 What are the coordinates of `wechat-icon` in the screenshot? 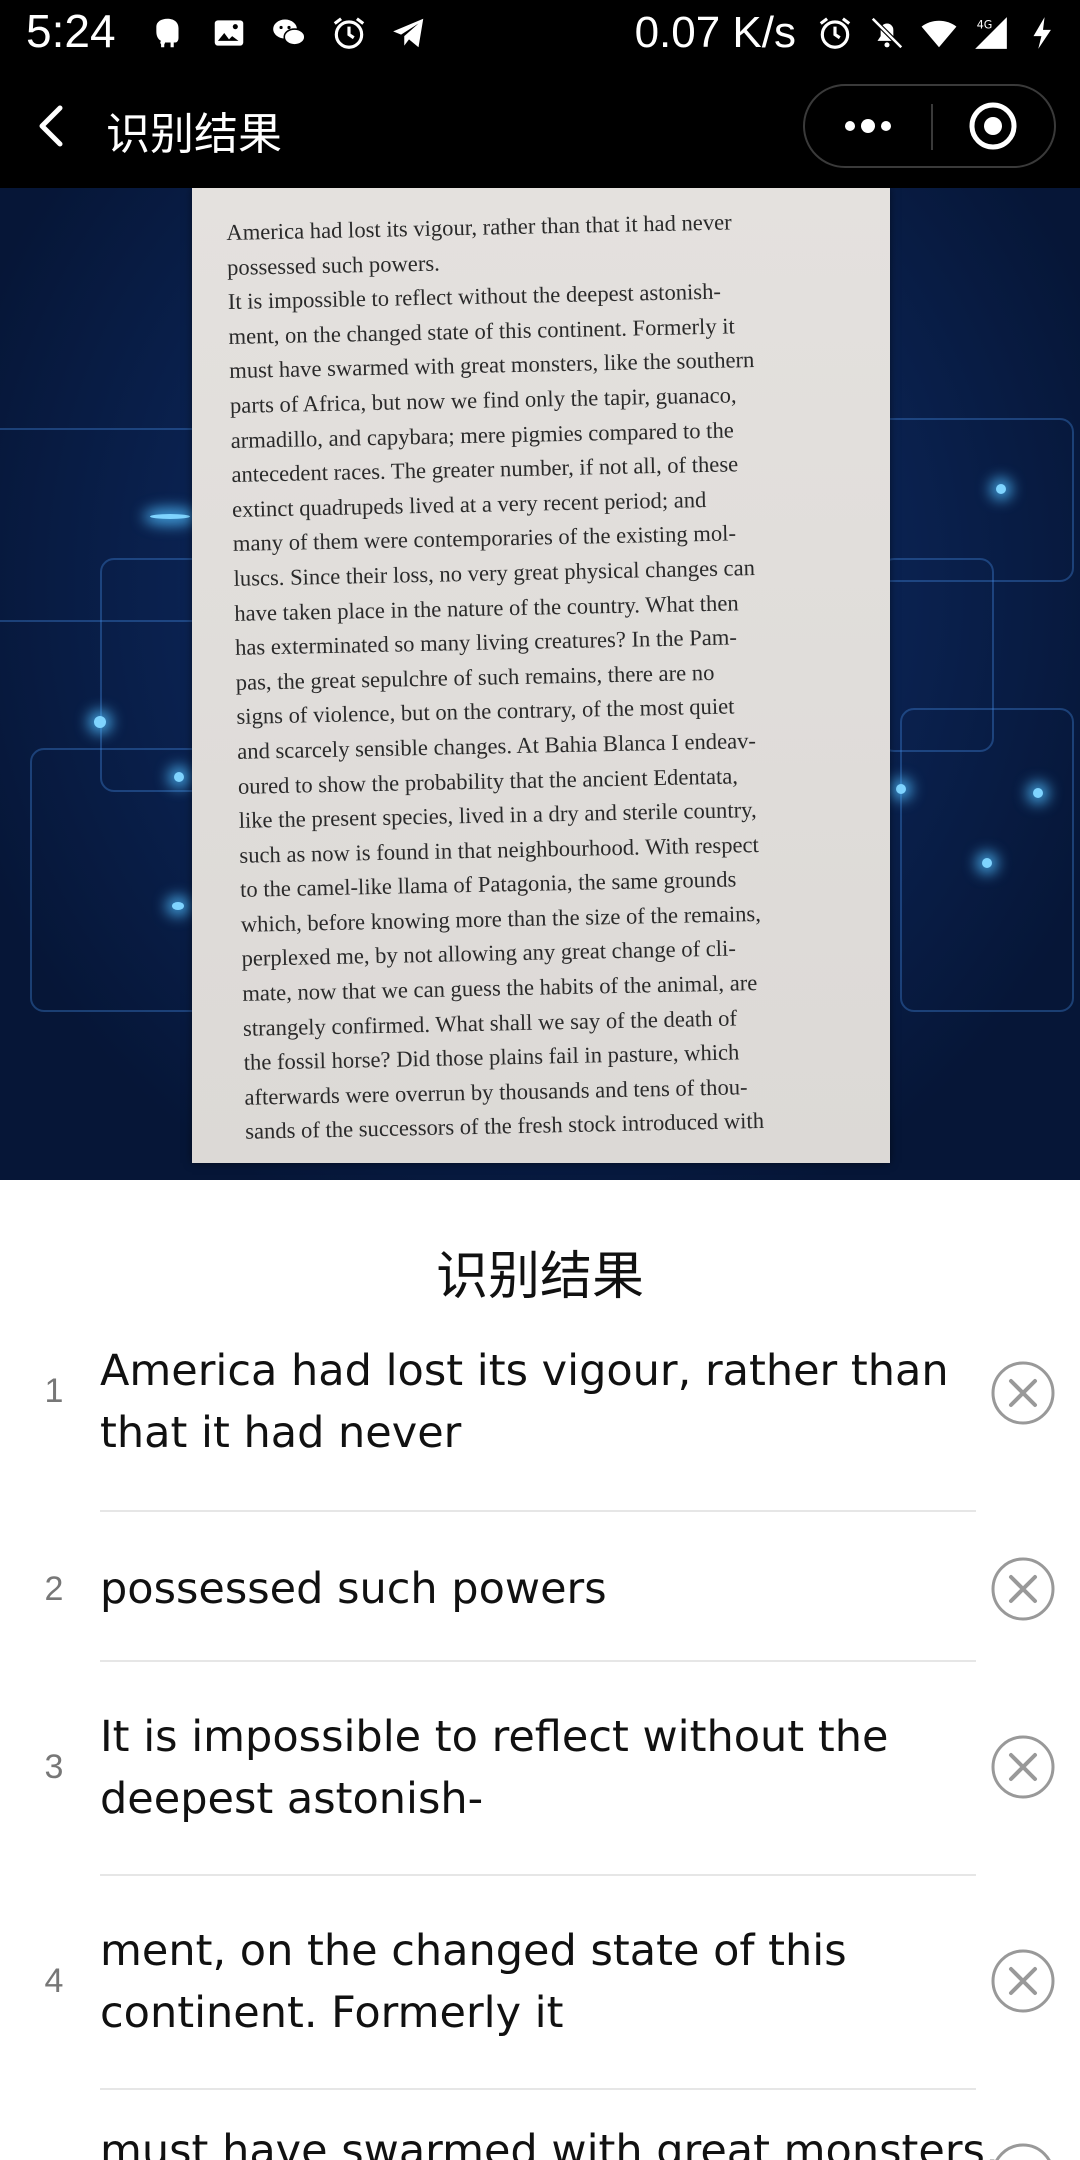 It's located at (289, 32).